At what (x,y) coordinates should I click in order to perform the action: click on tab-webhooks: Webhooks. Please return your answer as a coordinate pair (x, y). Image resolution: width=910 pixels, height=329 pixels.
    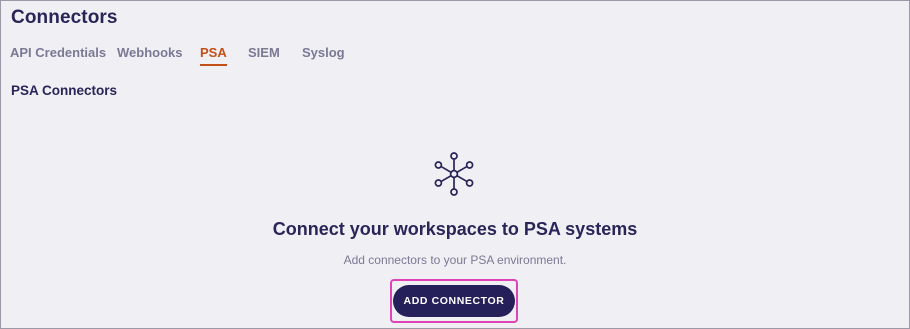
    Looking at the image, I should click on (150, 55).